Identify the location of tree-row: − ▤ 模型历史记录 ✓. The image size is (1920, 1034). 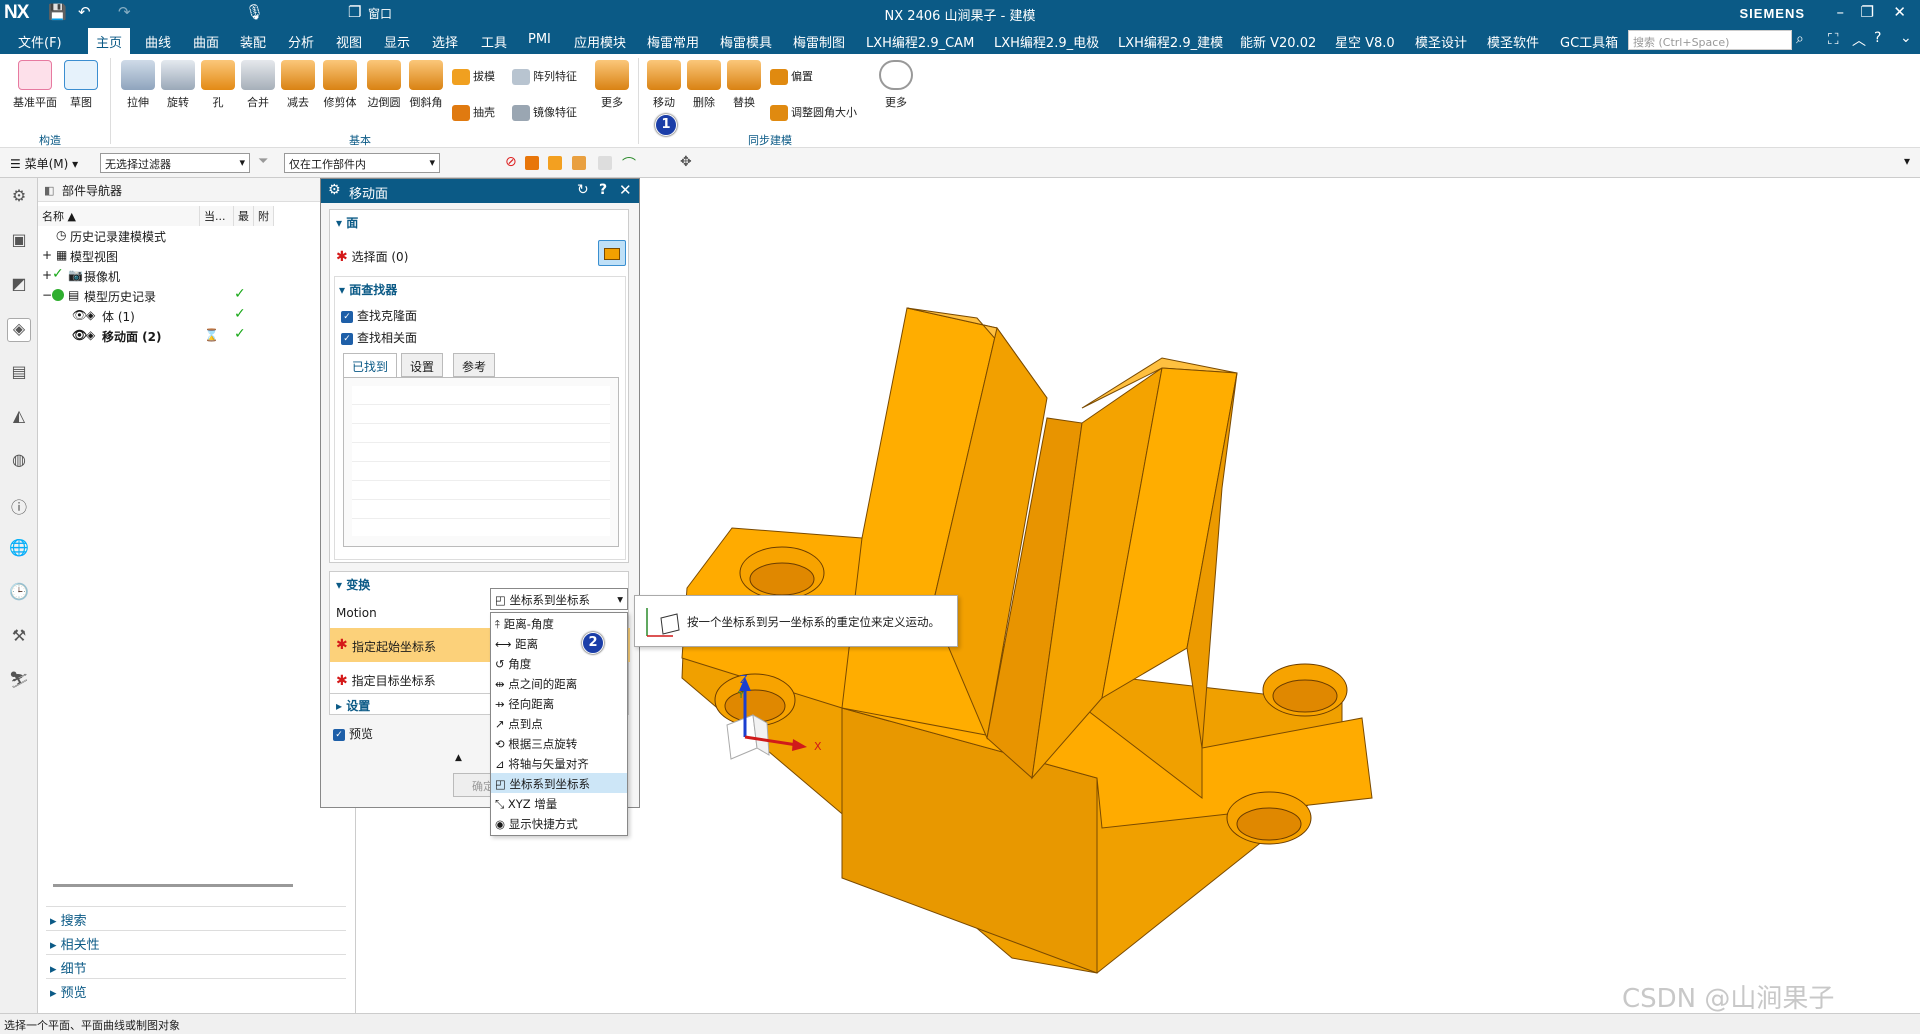
(197, 296).